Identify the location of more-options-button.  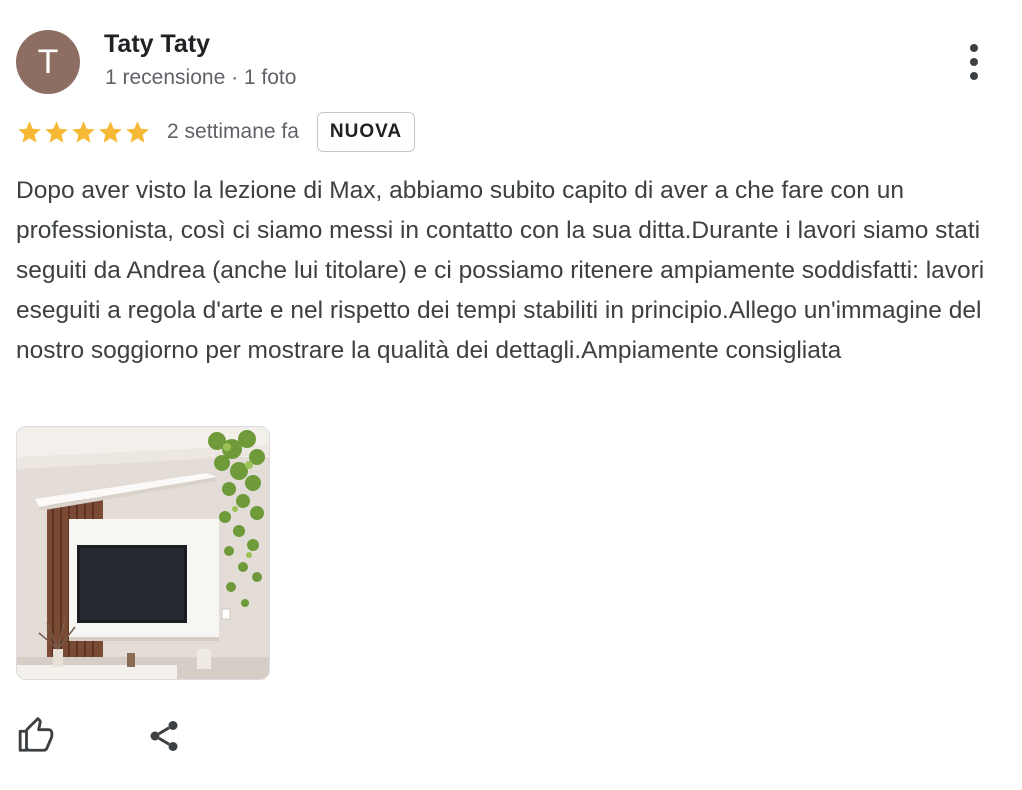
(974, 62).